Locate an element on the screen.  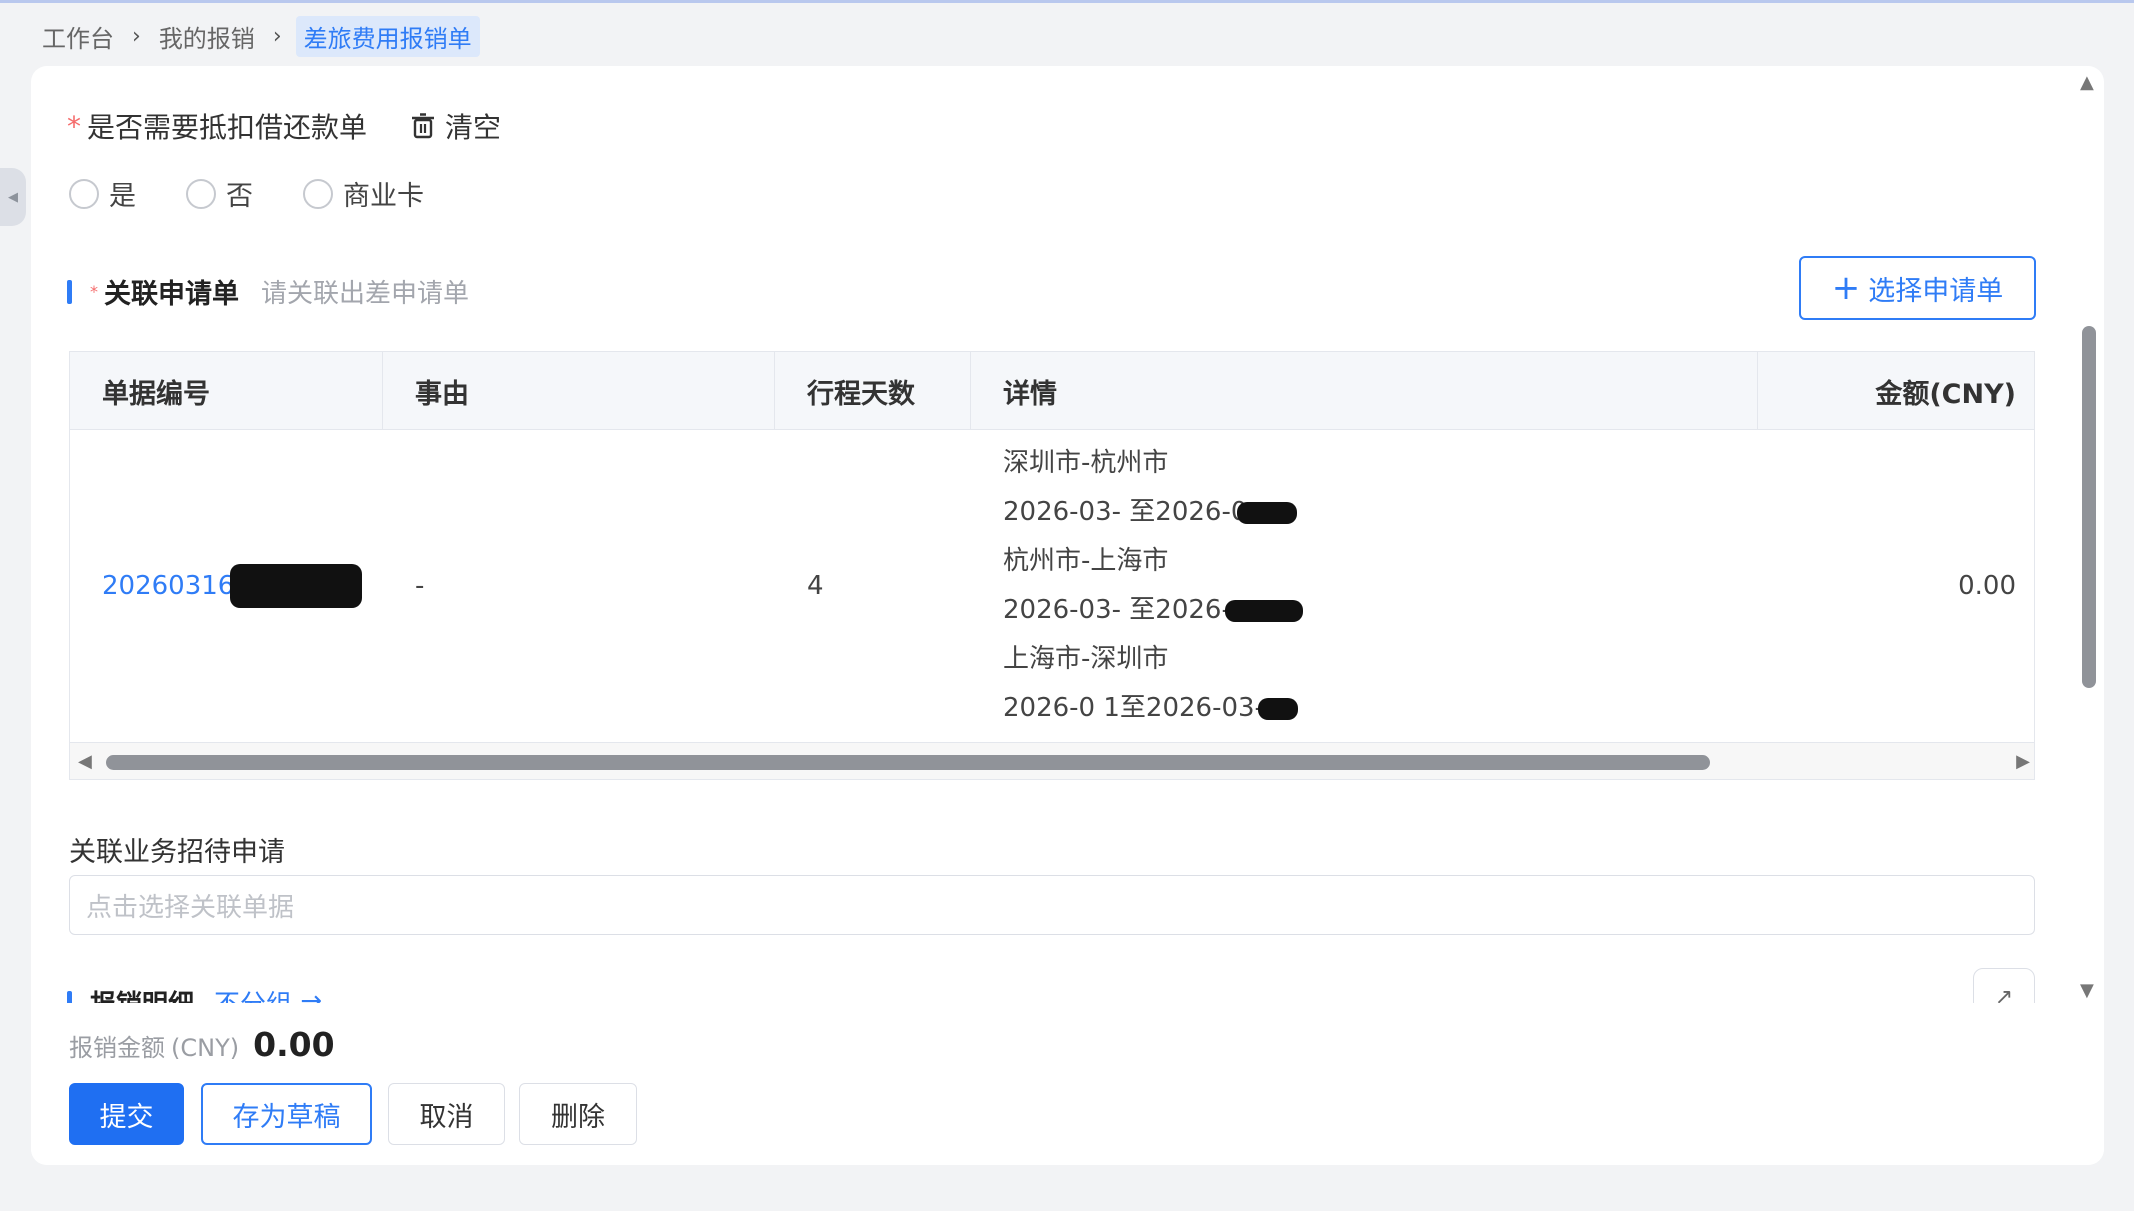
cell-doc-no: 20260316 is located at coordinates (226, 586).